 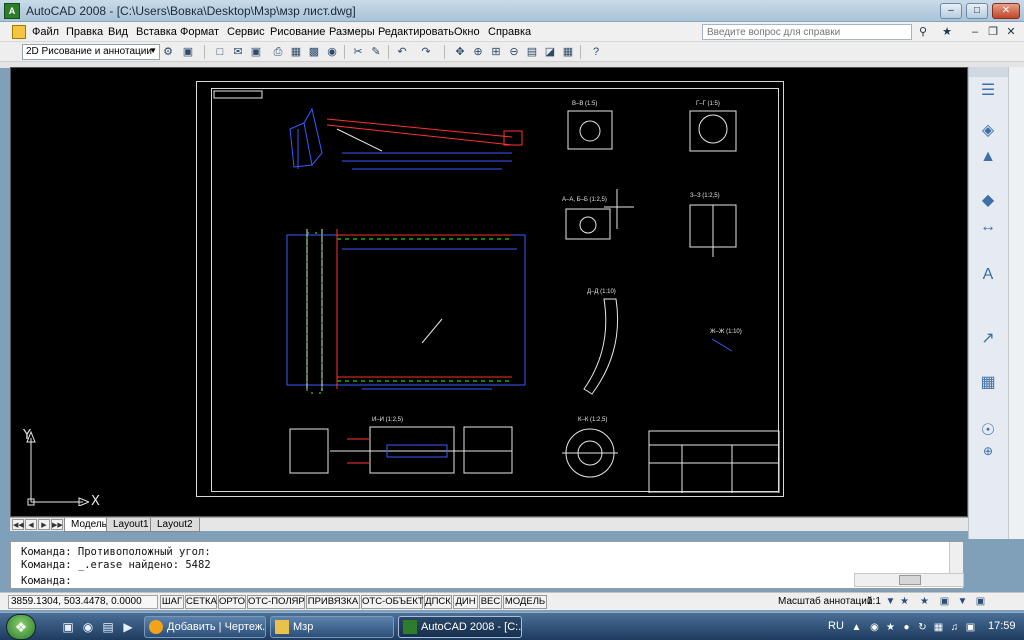 I want to click on layers-icon: ☰, so click(x=988, y=91).